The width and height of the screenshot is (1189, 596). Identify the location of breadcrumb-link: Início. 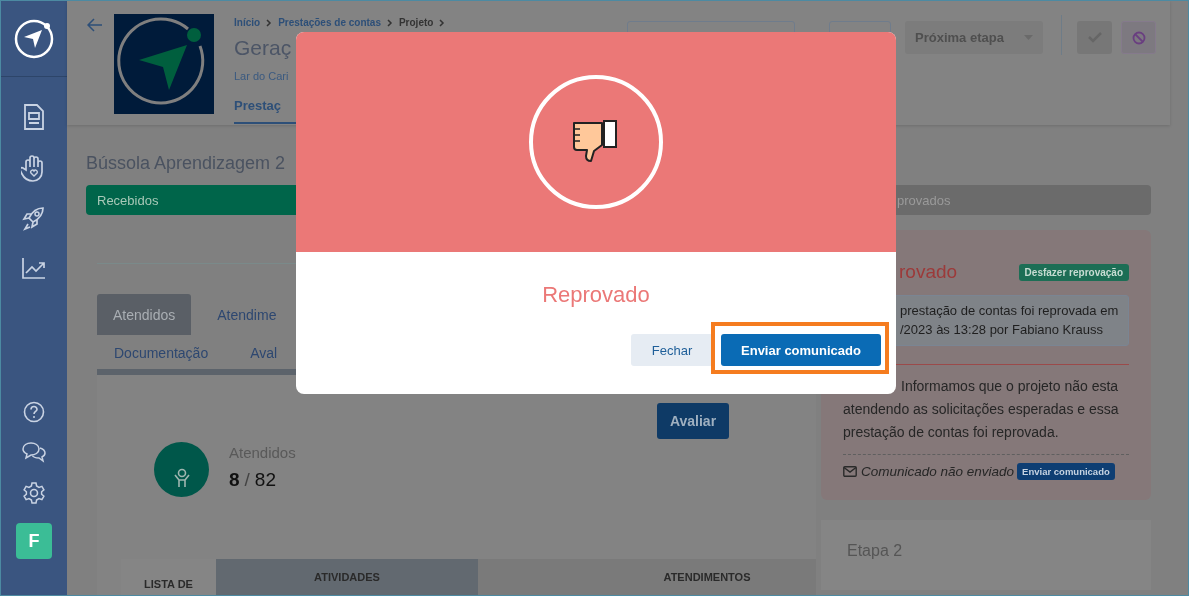
(247, 22).